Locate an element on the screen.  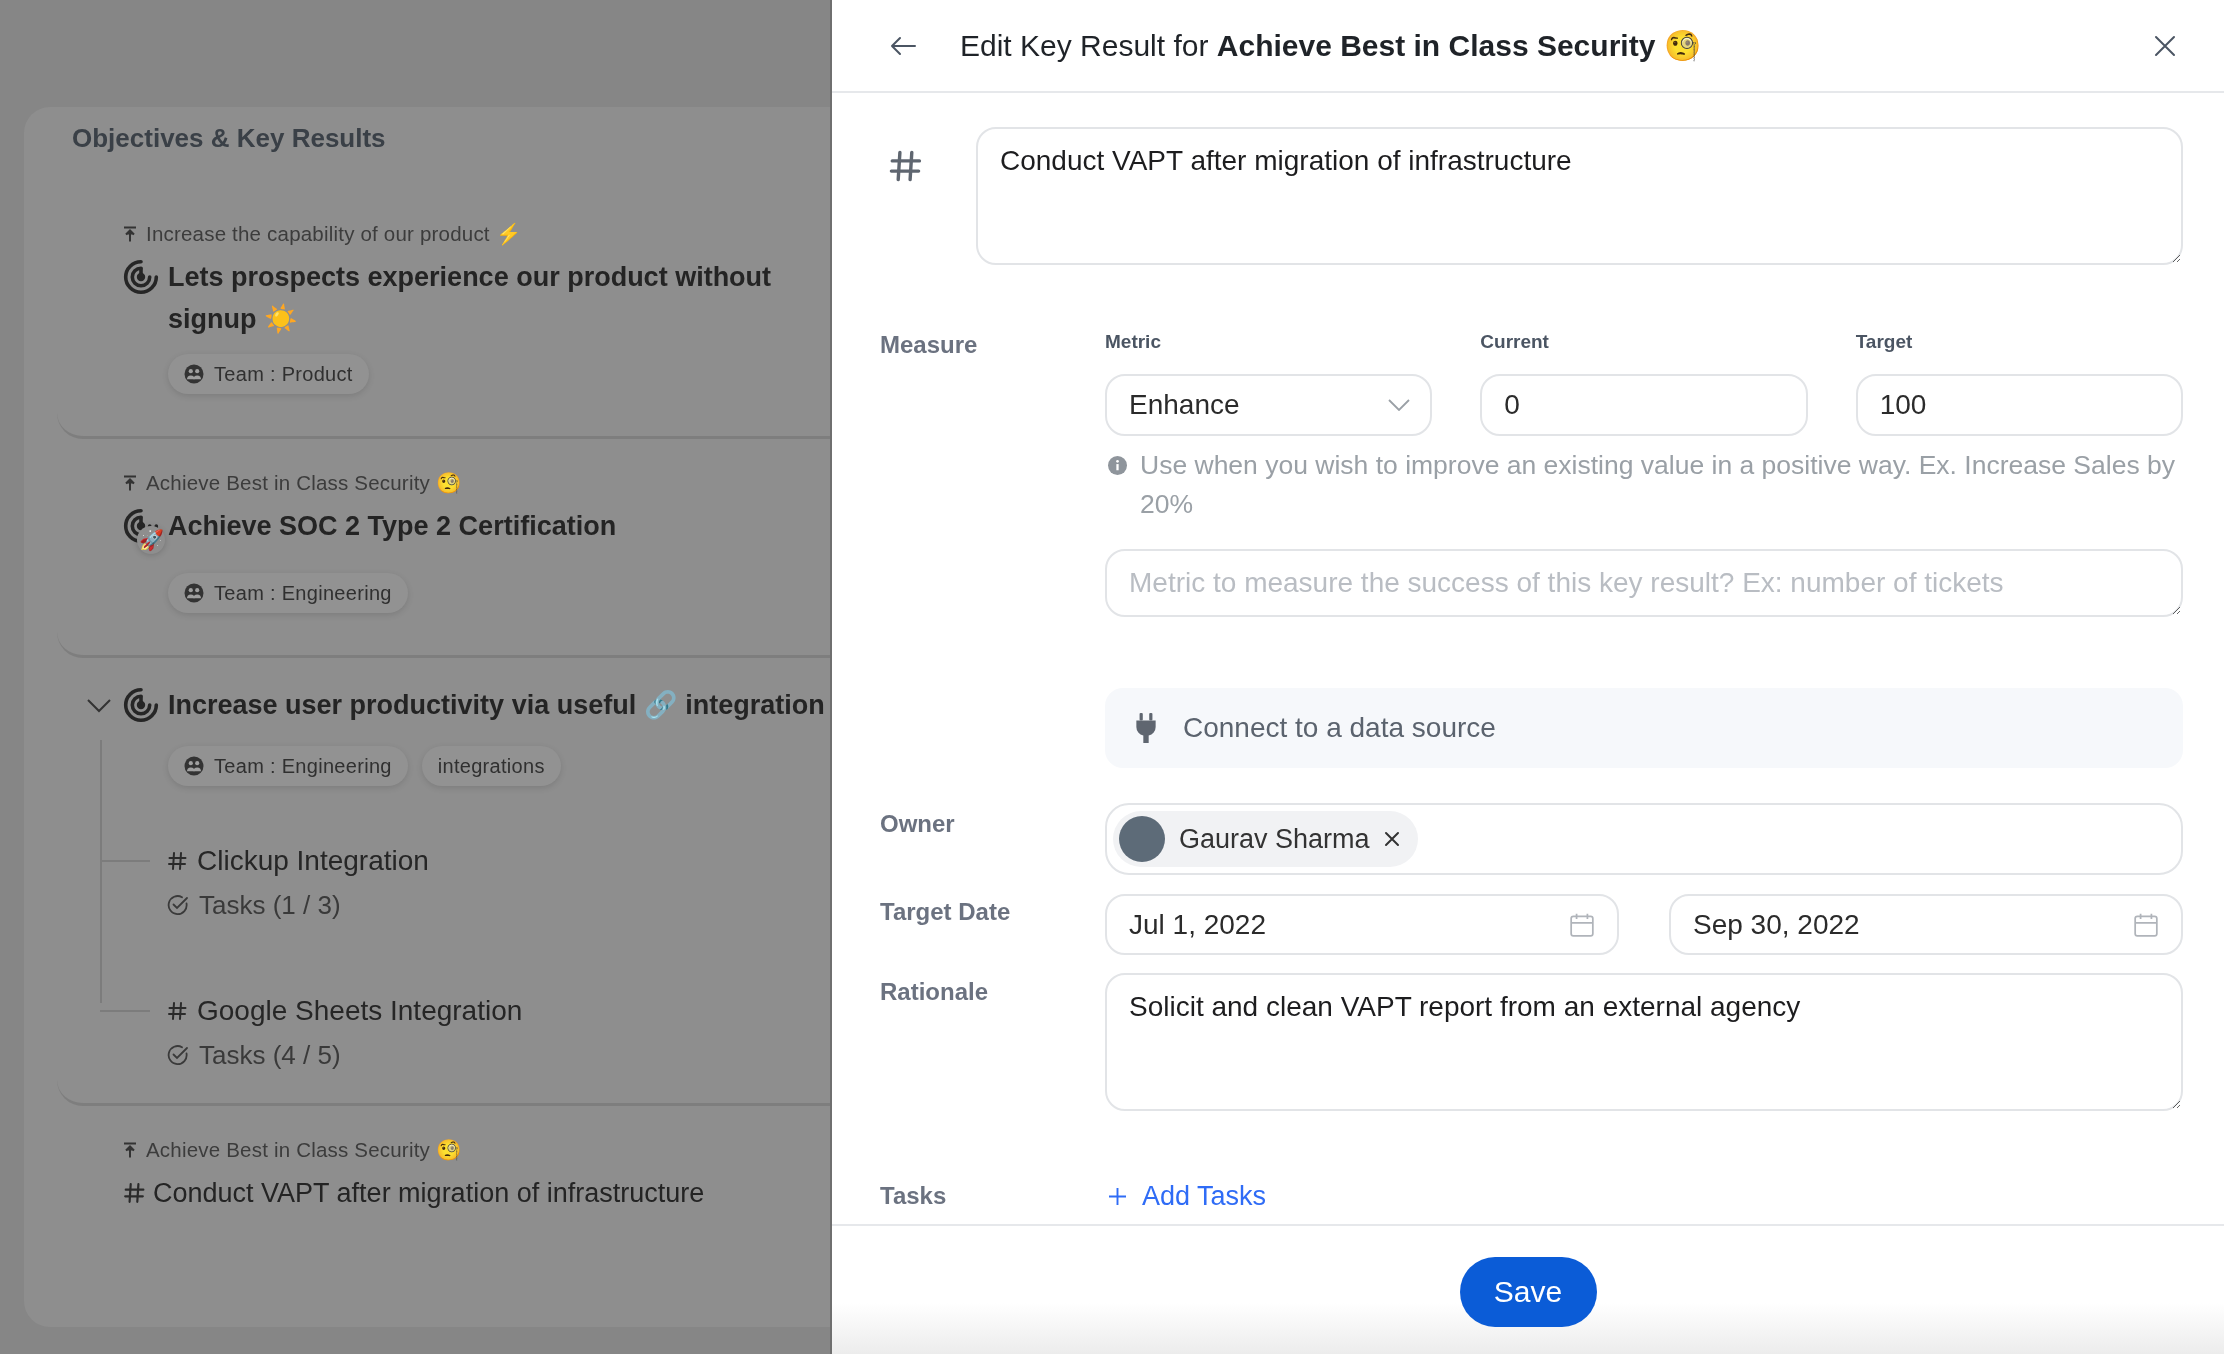
add-tasks-link: Add Tasks is located at coordinates (1186, 1196).